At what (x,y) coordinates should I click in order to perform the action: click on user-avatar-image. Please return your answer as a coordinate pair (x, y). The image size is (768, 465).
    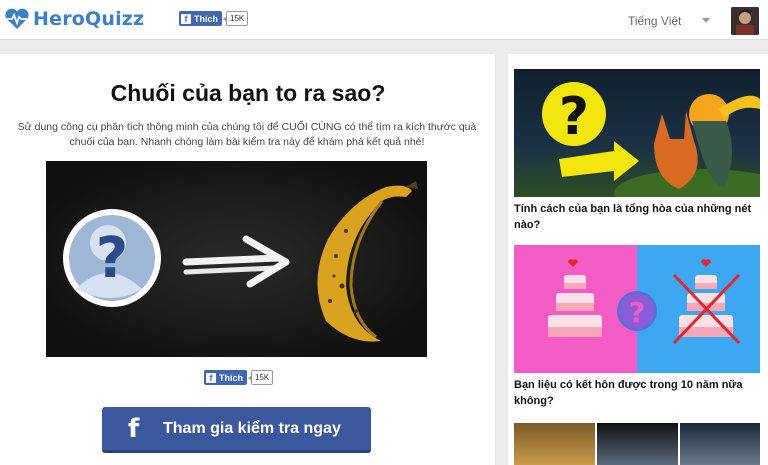
    Looking at the image, I should click on (745, 21).